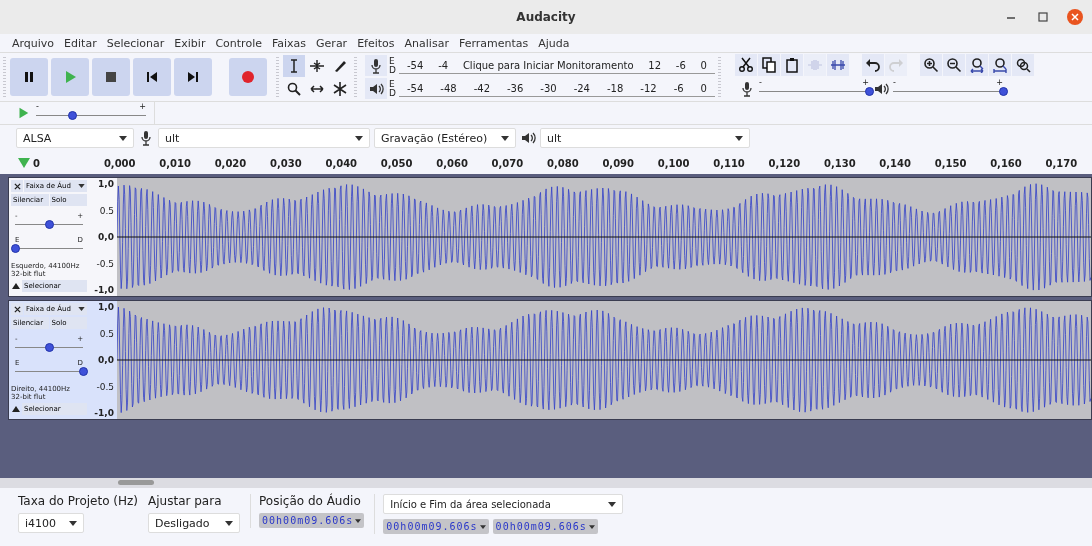 This screenshot has height=546, width=1092. Describe the element at coordinates (839, 163) in the screenshot. I see `ruler-label: 0,130` at that location.